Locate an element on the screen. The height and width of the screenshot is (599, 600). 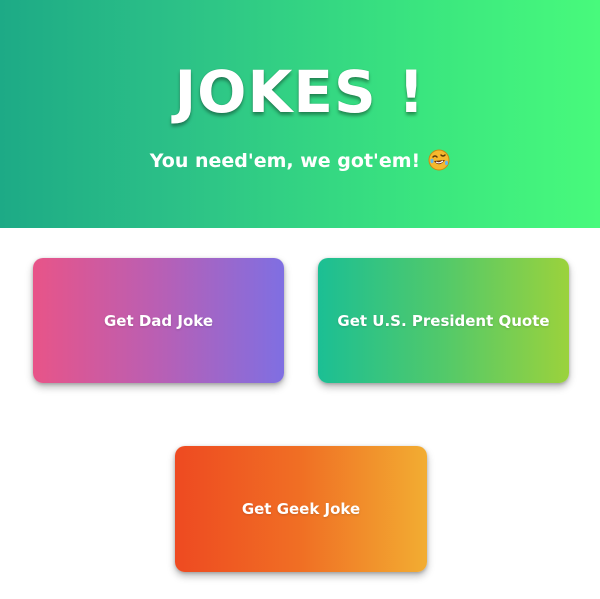
laughing-emoji-icon is located at coordinates (439, 160).